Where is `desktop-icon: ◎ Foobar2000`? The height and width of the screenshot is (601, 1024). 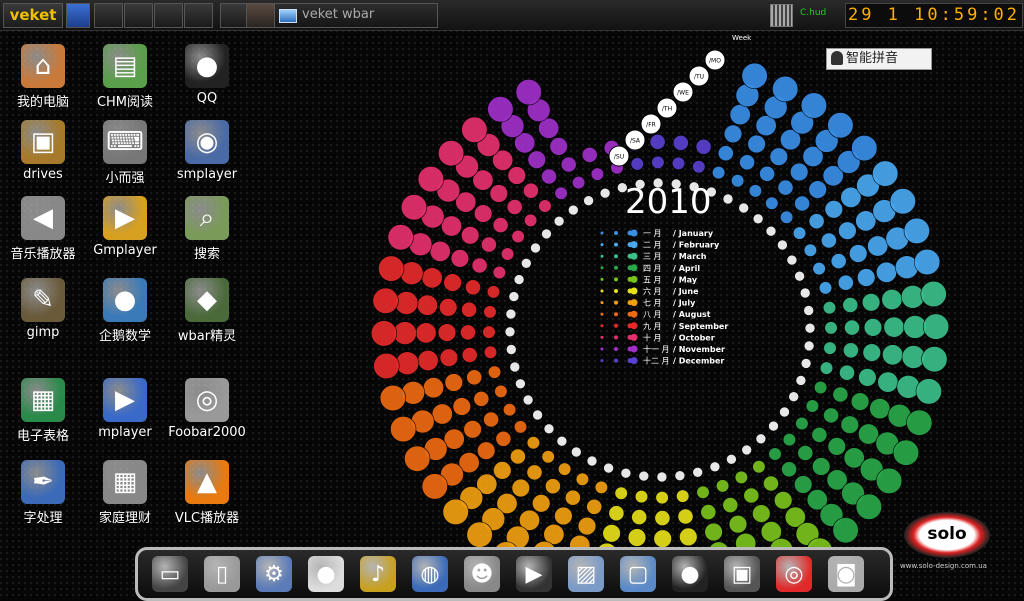 desktop-icon: ◎ Foobar2000 is located at coordinates (207, 409).